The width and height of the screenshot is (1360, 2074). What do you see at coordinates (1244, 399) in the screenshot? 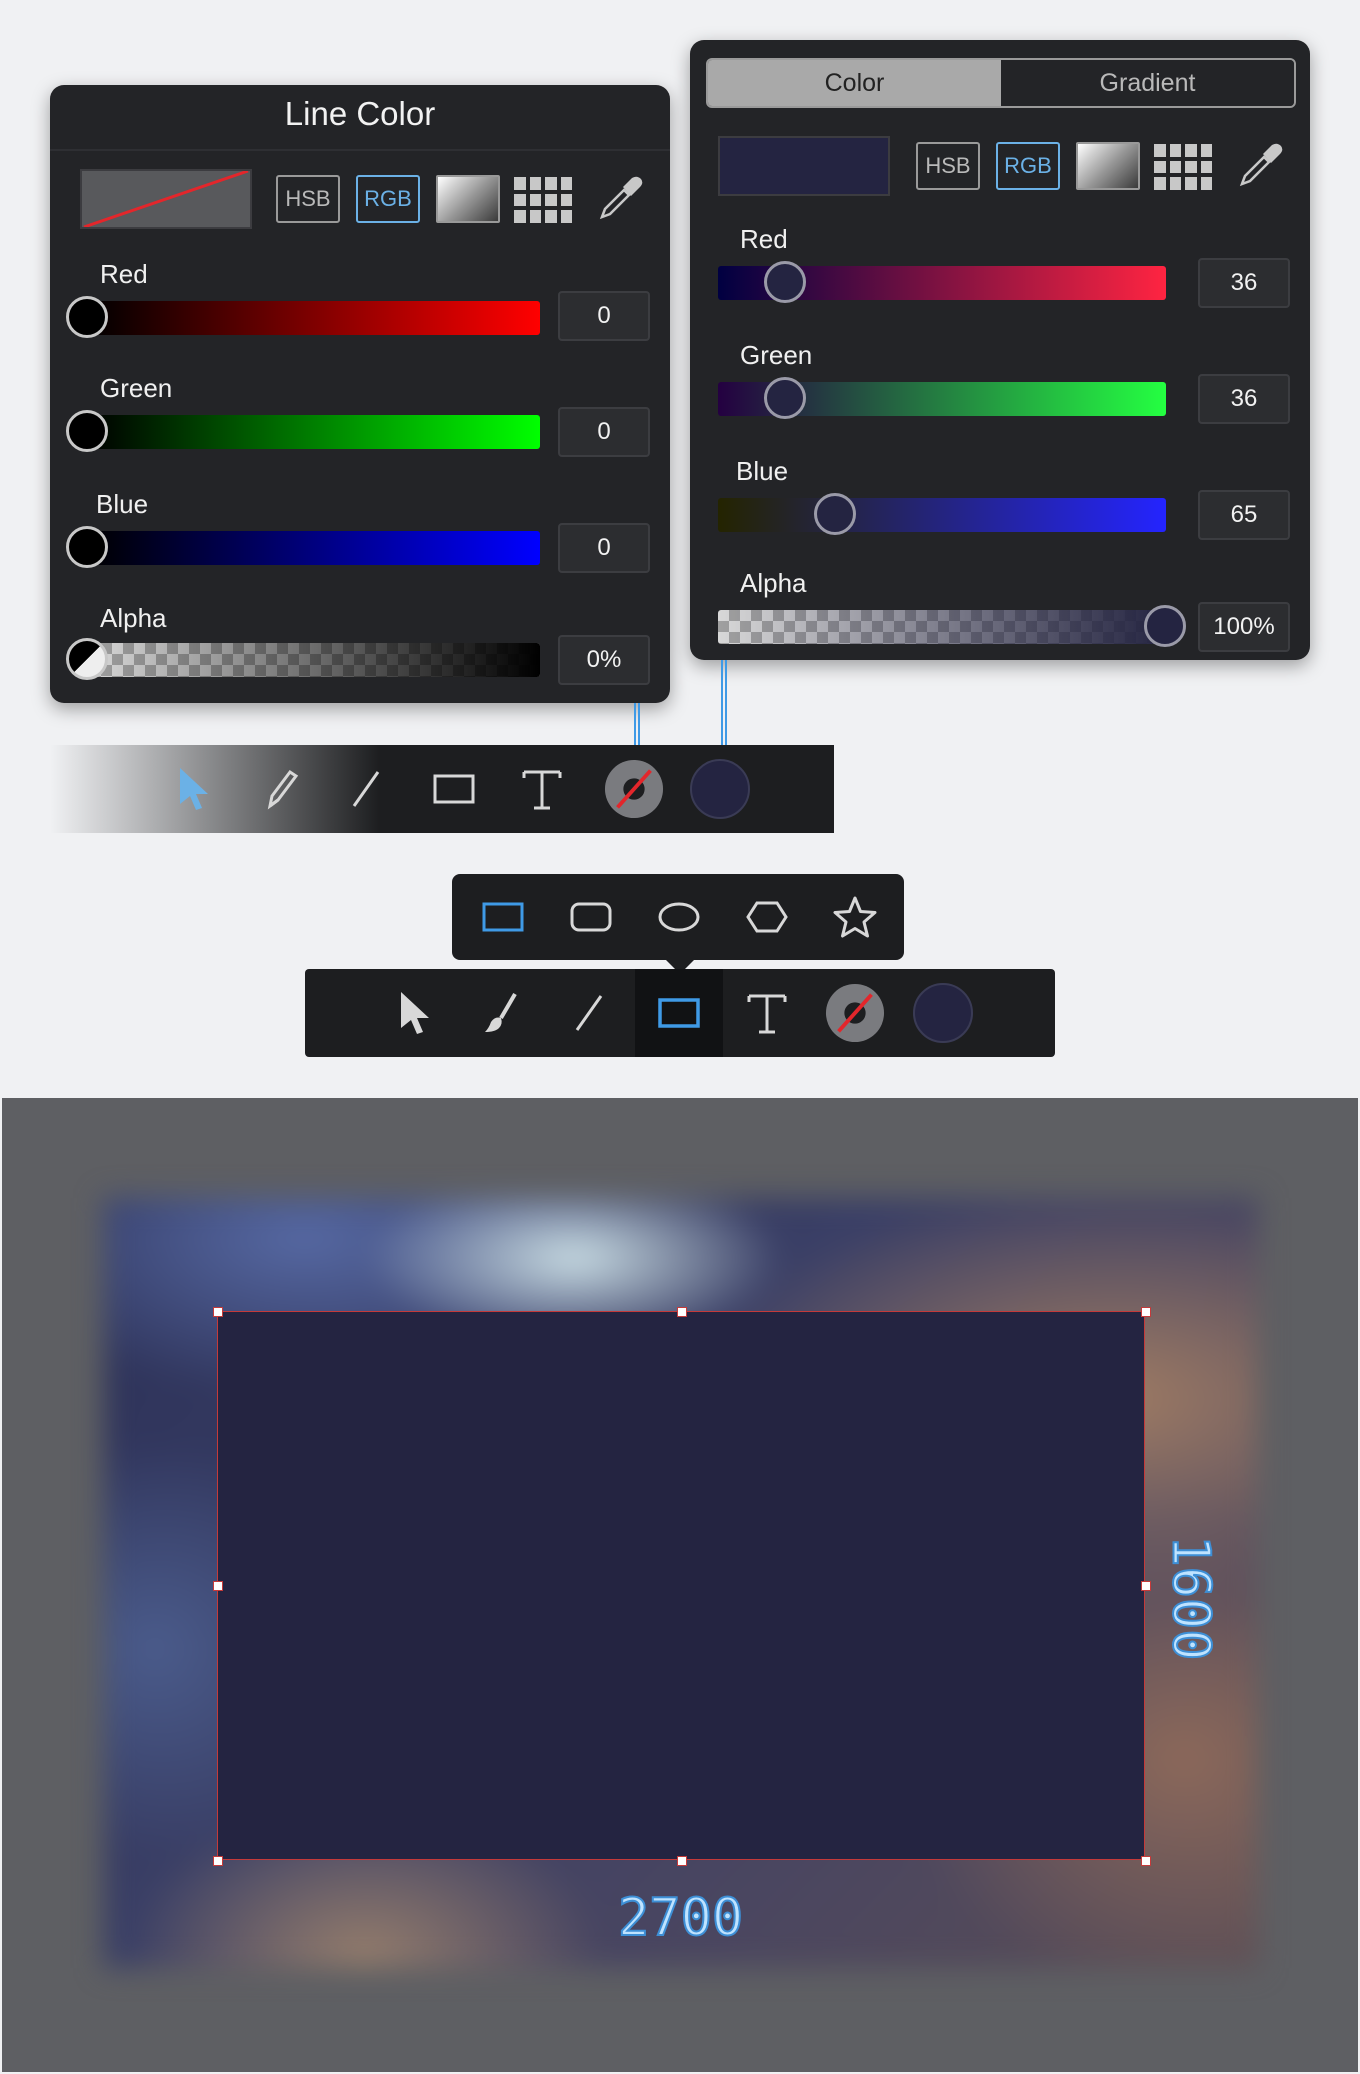
I see `green-value-field: 36` at bounding box center [1244, 399].